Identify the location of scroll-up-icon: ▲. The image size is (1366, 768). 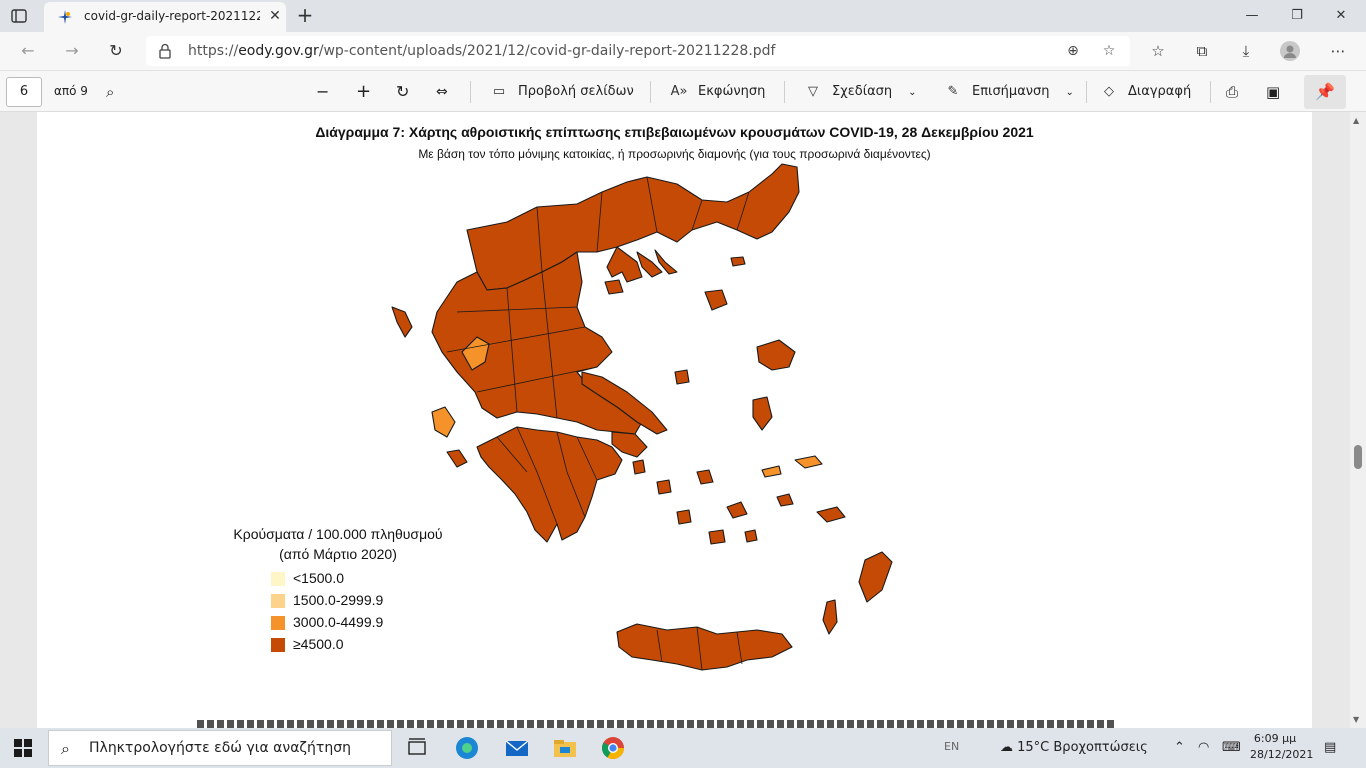
(1356, 120).